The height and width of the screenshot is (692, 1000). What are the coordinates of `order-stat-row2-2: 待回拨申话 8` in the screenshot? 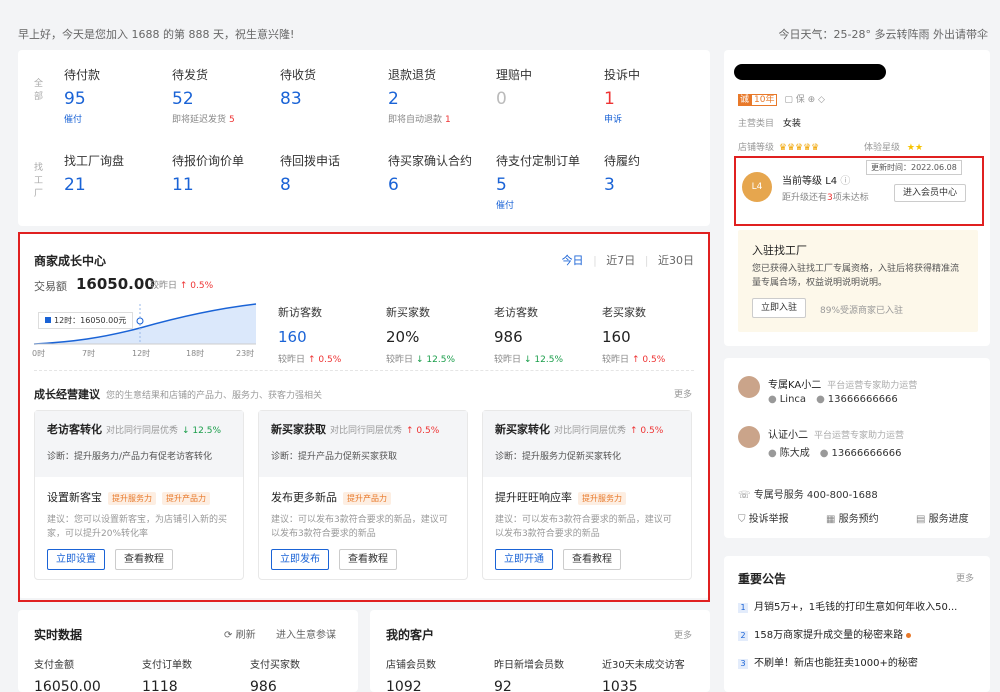 It's located at (330, 175).